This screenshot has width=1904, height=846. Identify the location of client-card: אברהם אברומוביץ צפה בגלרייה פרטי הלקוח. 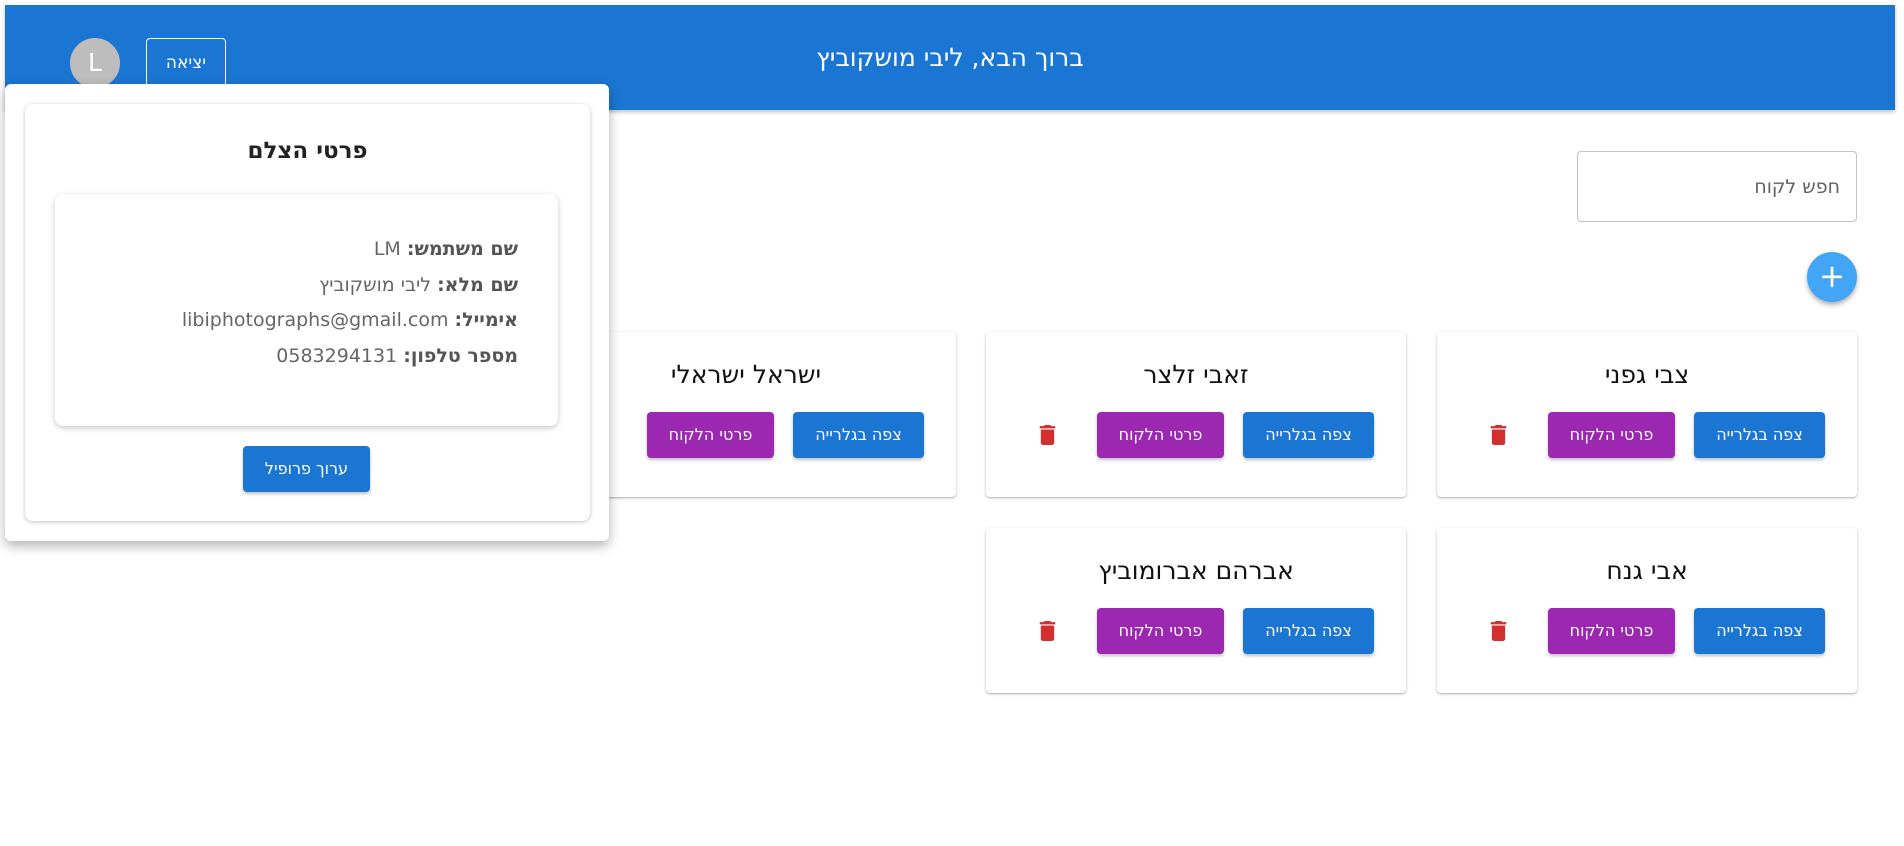
(1196, 610).